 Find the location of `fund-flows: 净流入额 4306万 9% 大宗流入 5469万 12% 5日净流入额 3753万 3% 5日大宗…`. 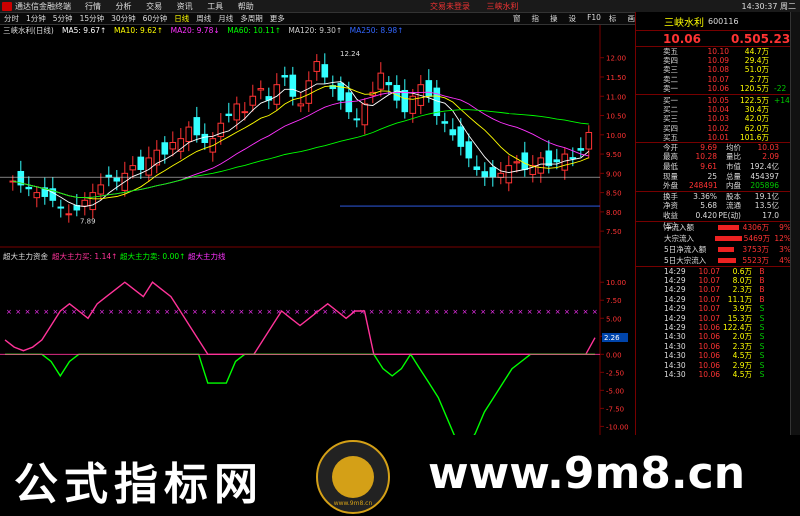

fund-flows: 净流入额 4306万 9% 大宗流入 5469万 12% 5日净流入额 3753万 3% 5日大宗… is located at coordinates (718, 243).